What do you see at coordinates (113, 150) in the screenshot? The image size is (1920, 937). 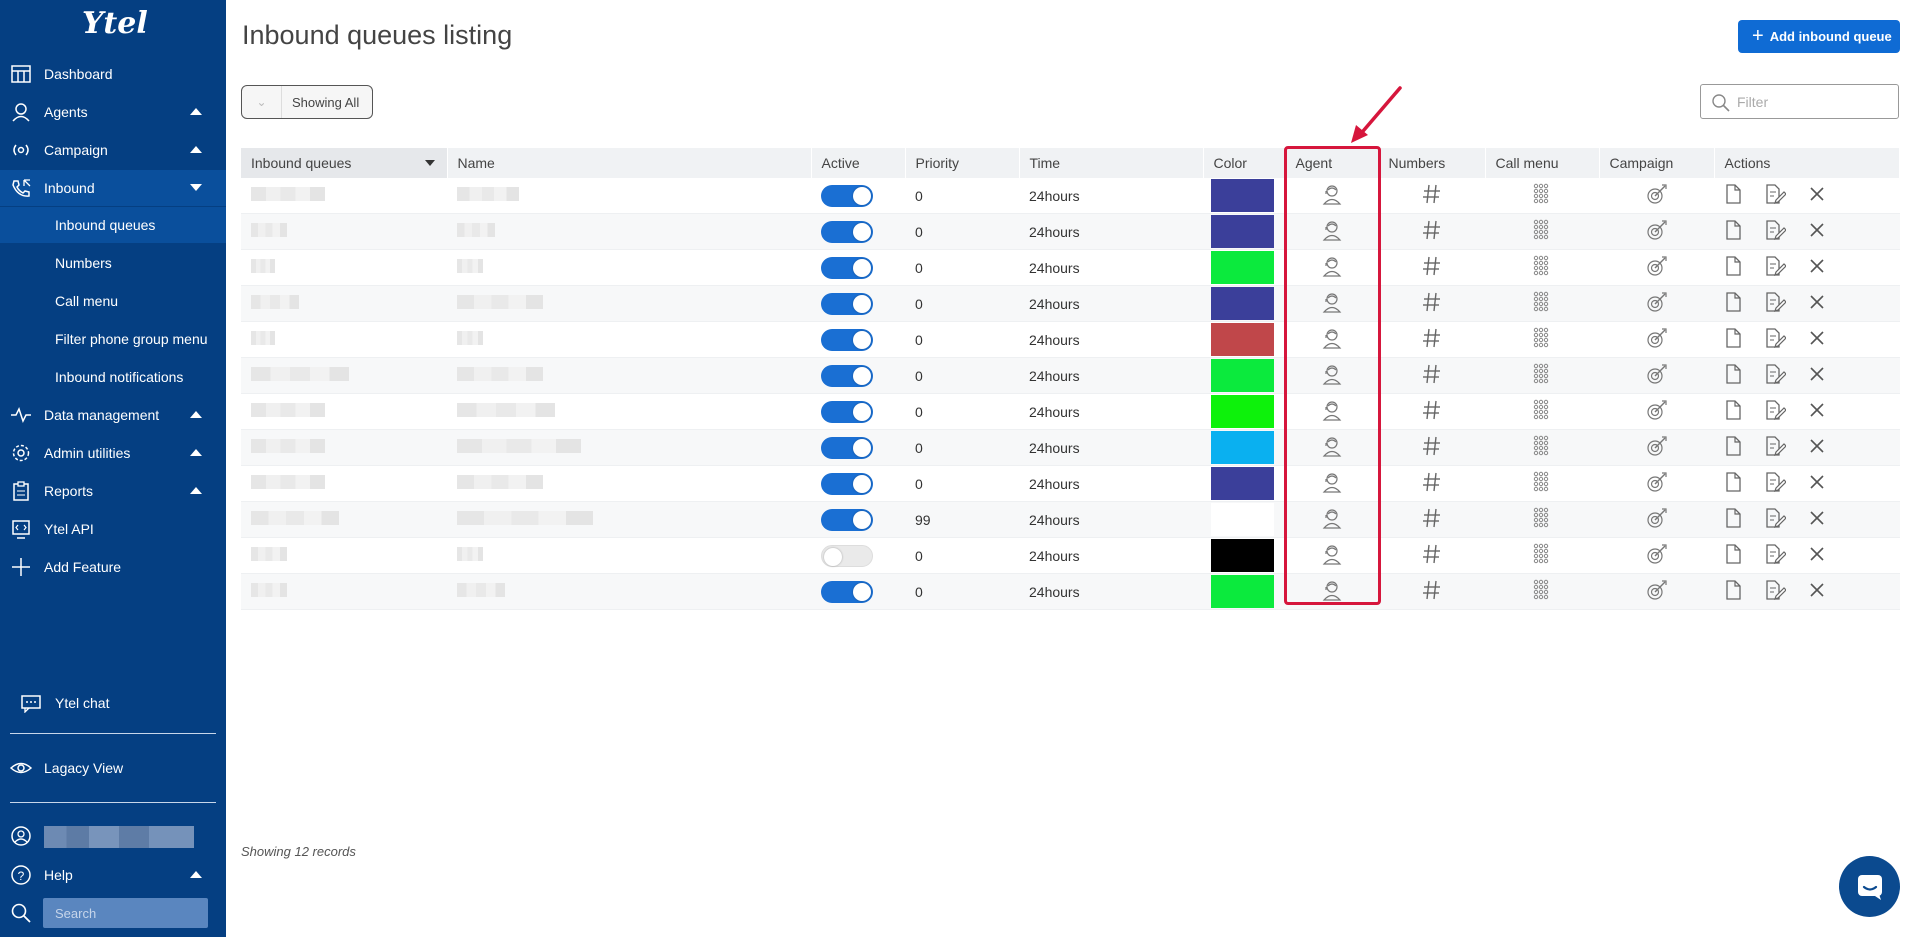 I see `nav-campaign: Campaign` at bounding box center [113, 150].